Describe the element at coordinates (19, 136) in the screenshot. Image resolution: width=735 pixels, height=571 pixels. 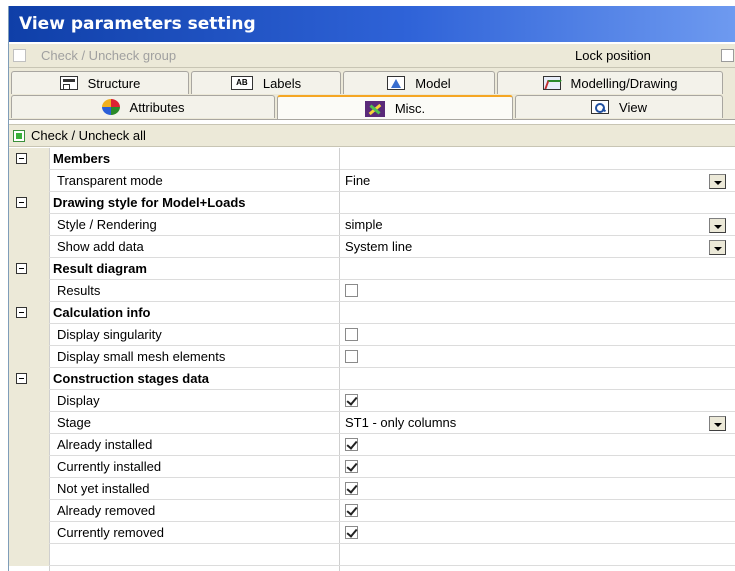
I see `check-all-checkbox` at that location.